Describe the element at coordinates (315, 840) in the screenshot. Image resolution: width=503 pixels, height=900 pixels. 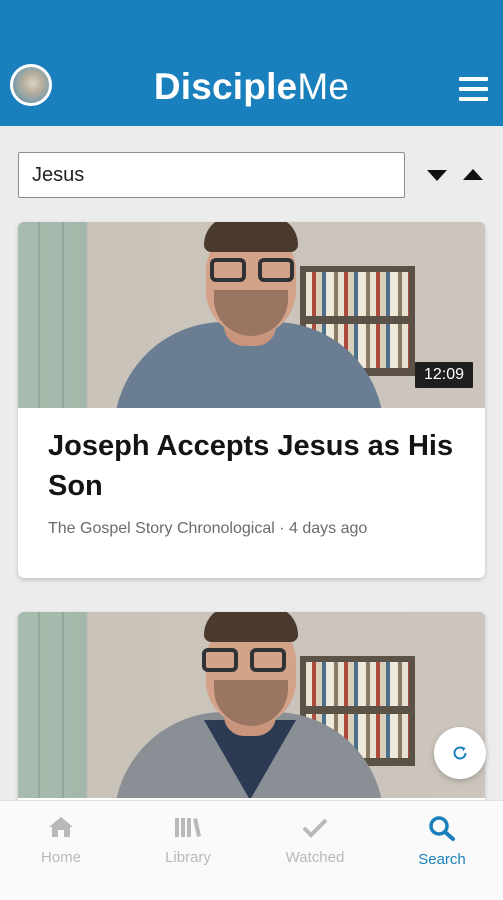
I see `nav-item-watched: Watched` at that location.